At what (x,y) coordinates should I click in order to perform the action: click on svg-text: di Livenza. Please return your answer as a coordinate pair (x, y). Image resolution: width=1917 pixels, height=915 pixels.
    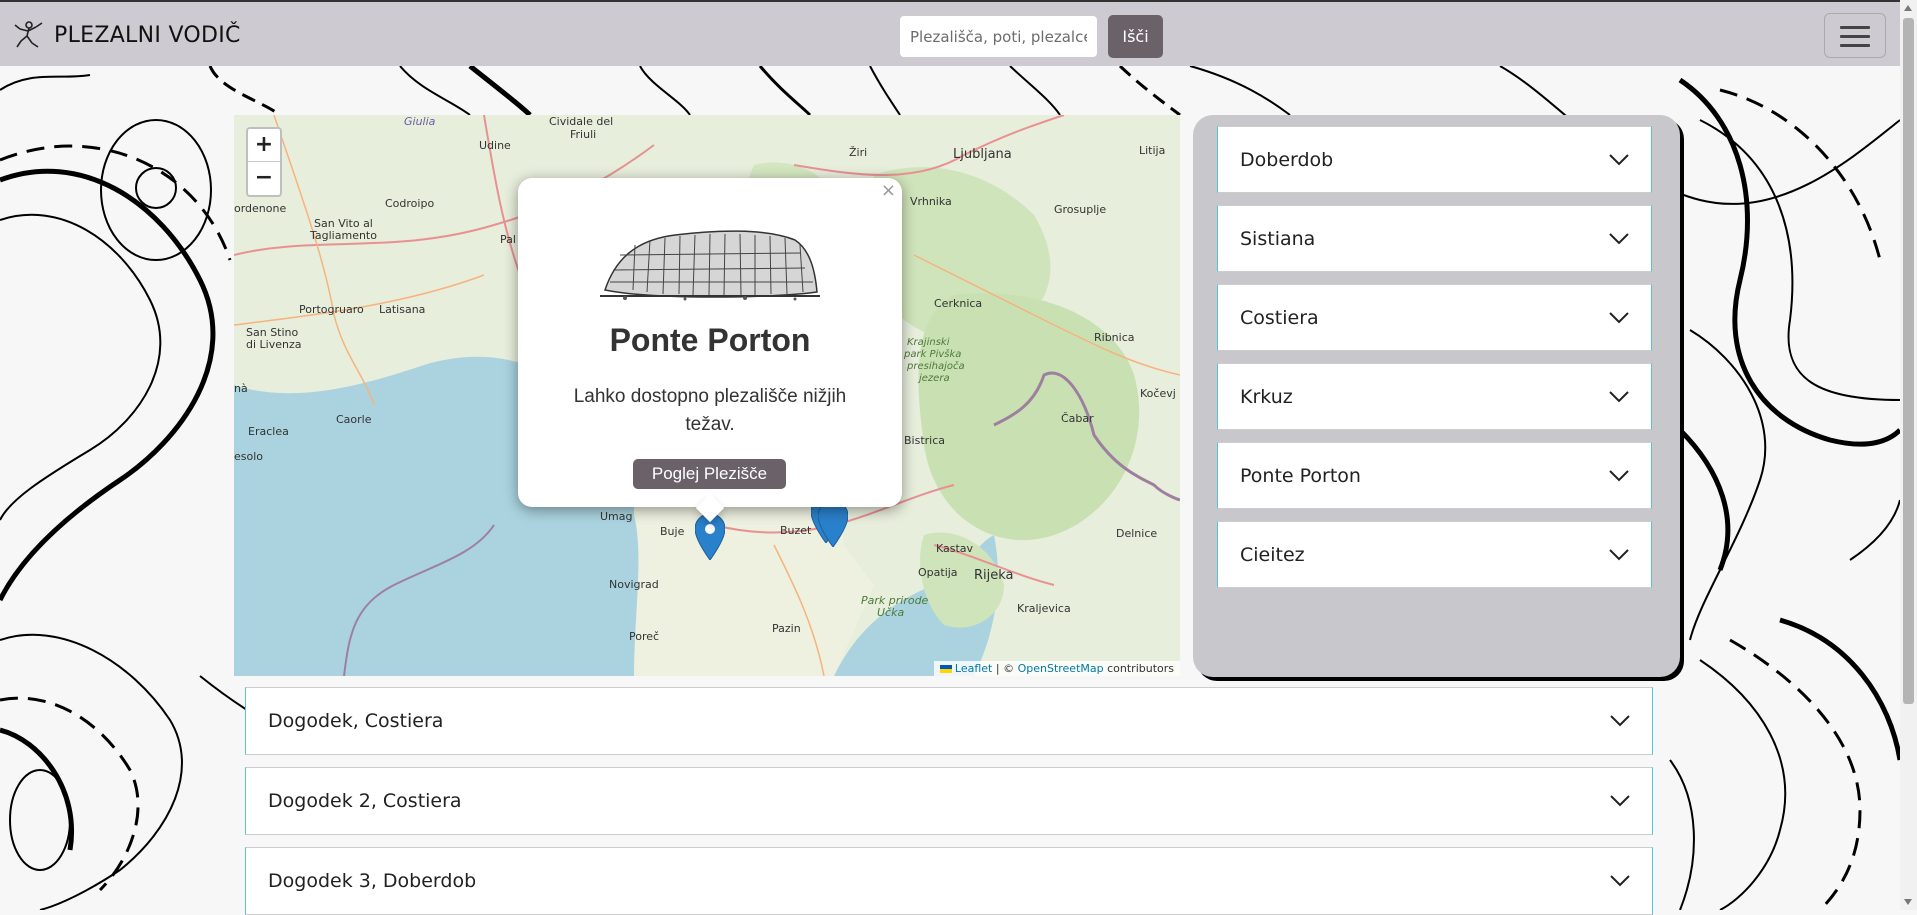
    Looking at the image, I should click on (273, 344).